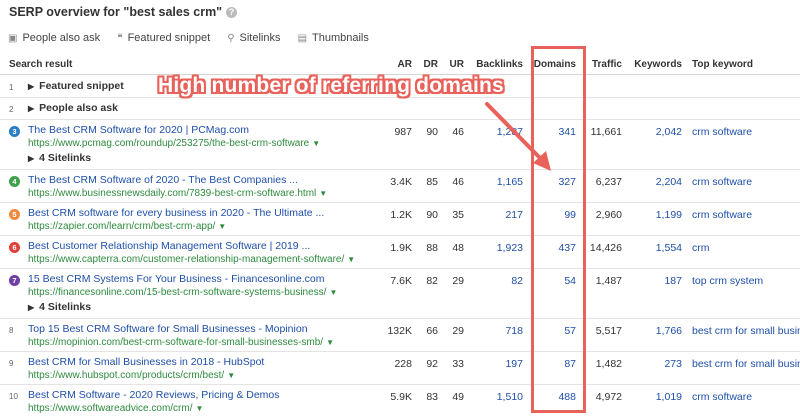 The height and width of the screenshot is (420, 800). I want to click on link-icon: ⚲, so click(231, 38).